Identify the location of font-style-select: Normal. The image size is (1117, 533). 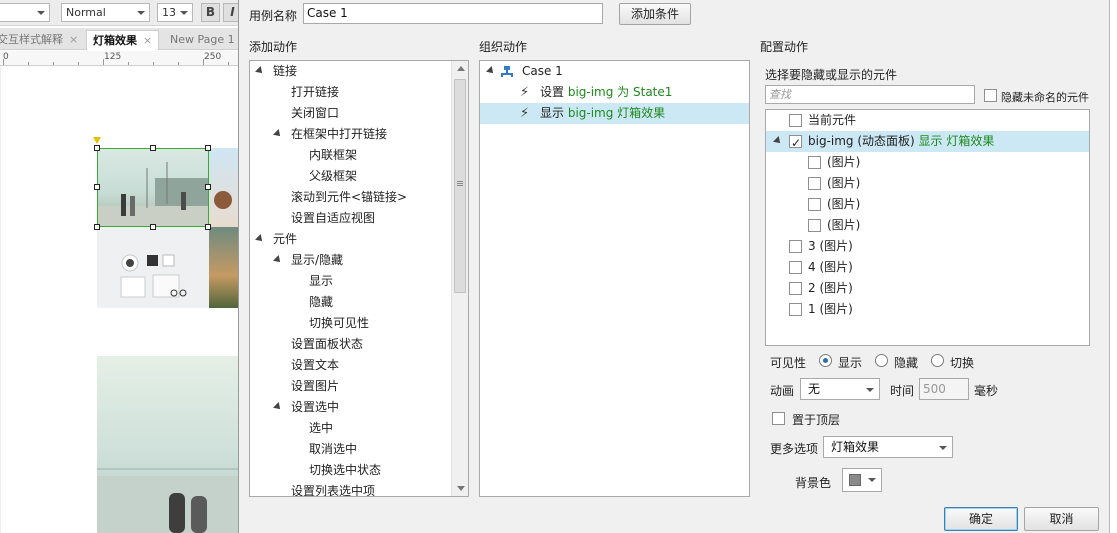
(105, 12).